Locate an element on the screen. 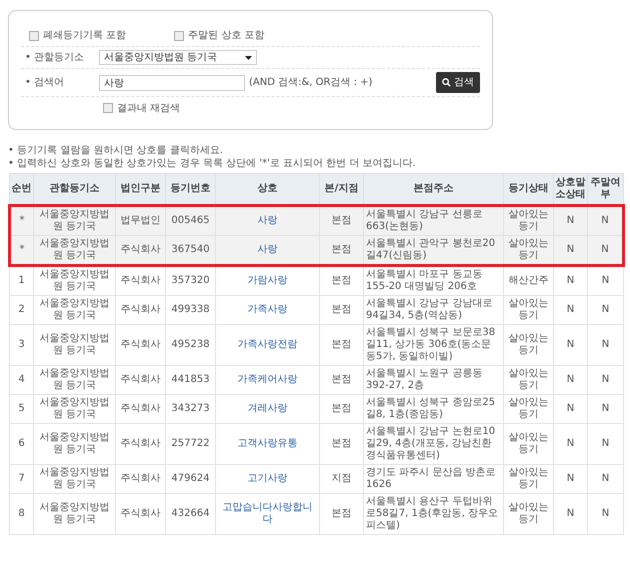 The width and height of the screenshot is (630, 583). table-cell: 지점 is located at coordinates (342, 479).